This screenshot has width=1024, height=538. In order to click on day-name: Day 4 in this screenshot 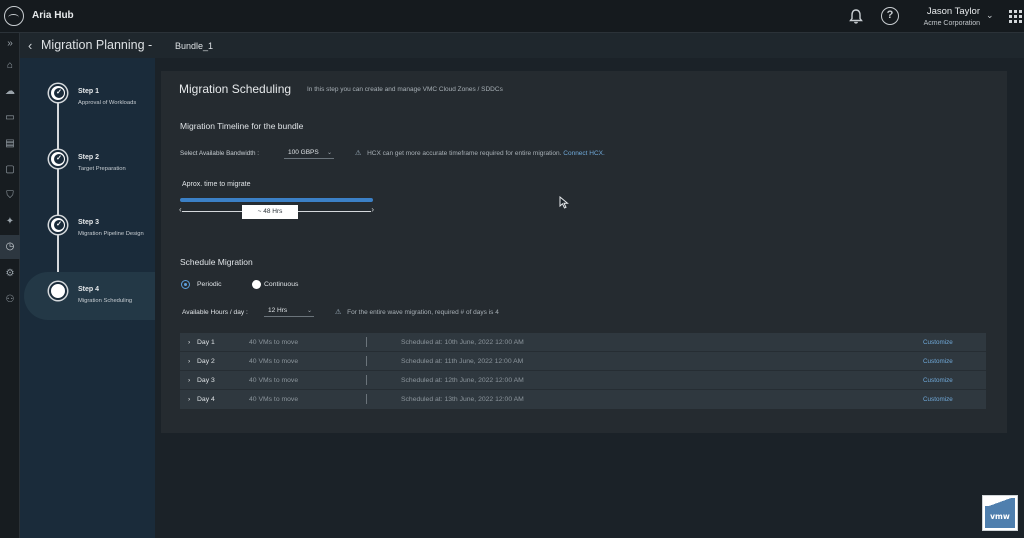, I will do `click(206, 399)`.